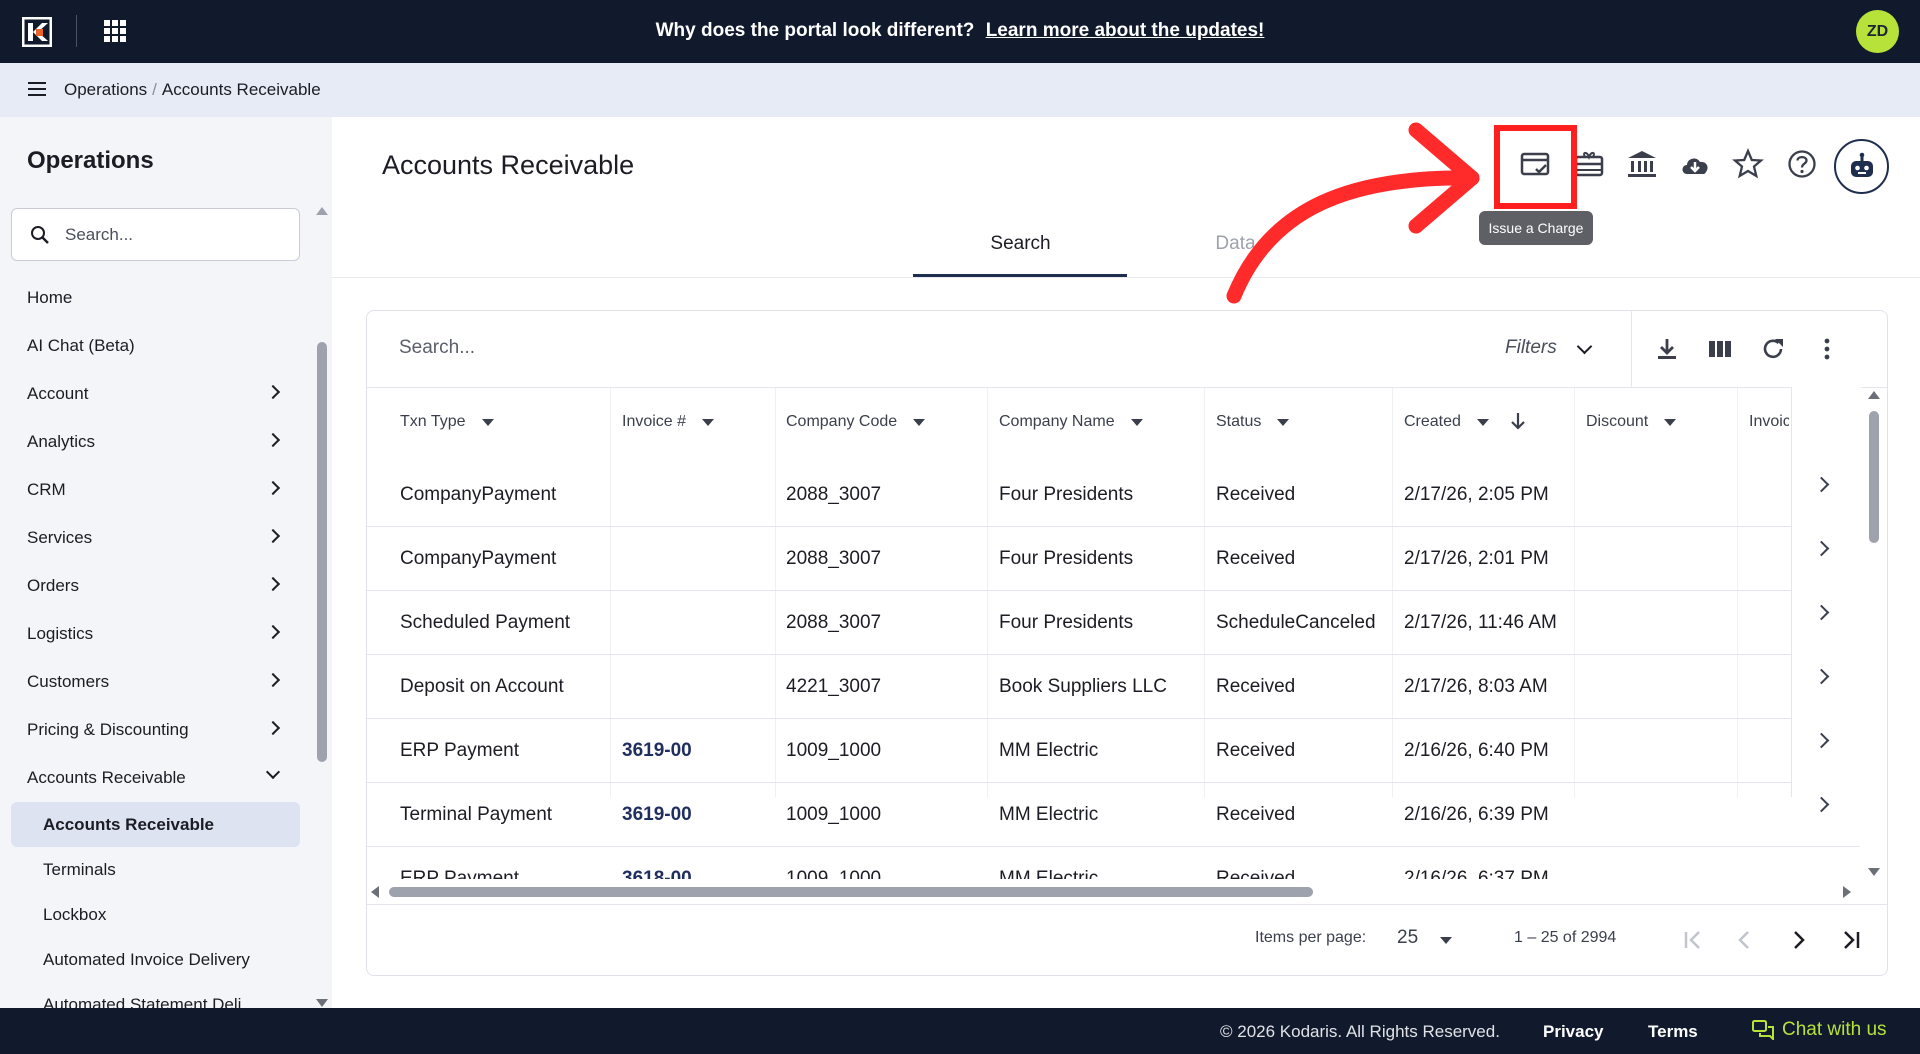  I want to click on cell-company-code: 2088_3007, so click(834, 494).